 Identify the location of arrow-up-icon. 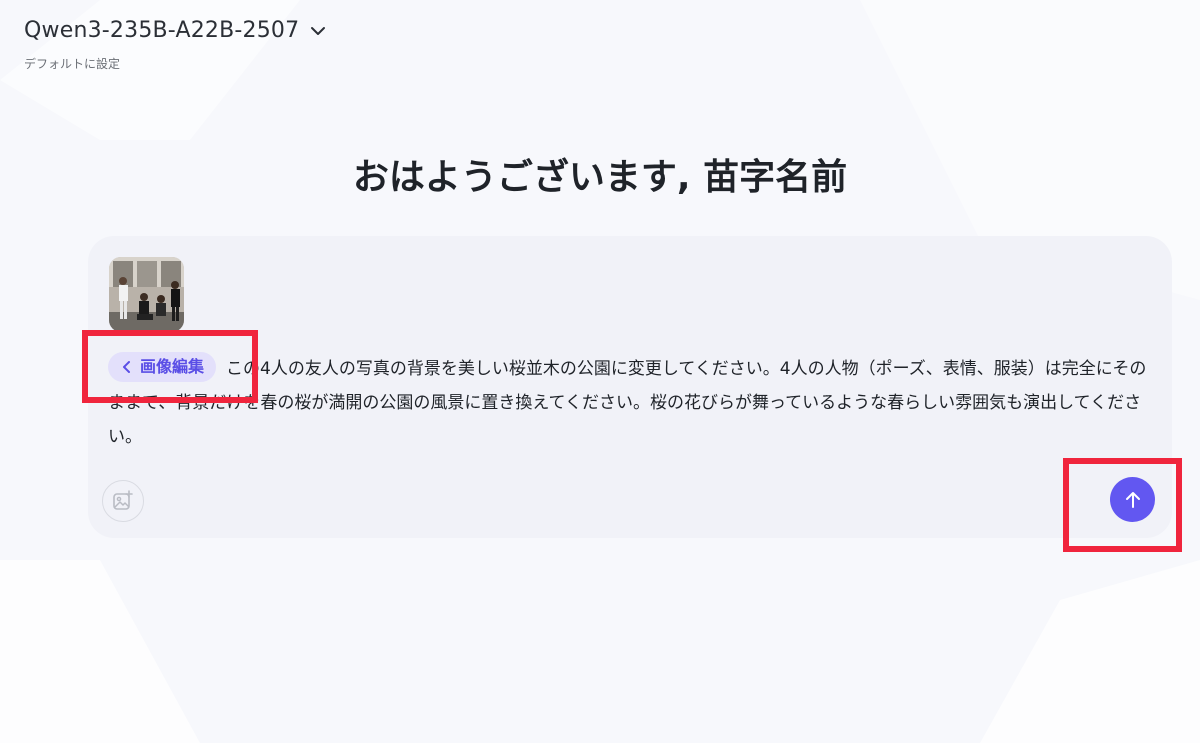
(1133, 500).